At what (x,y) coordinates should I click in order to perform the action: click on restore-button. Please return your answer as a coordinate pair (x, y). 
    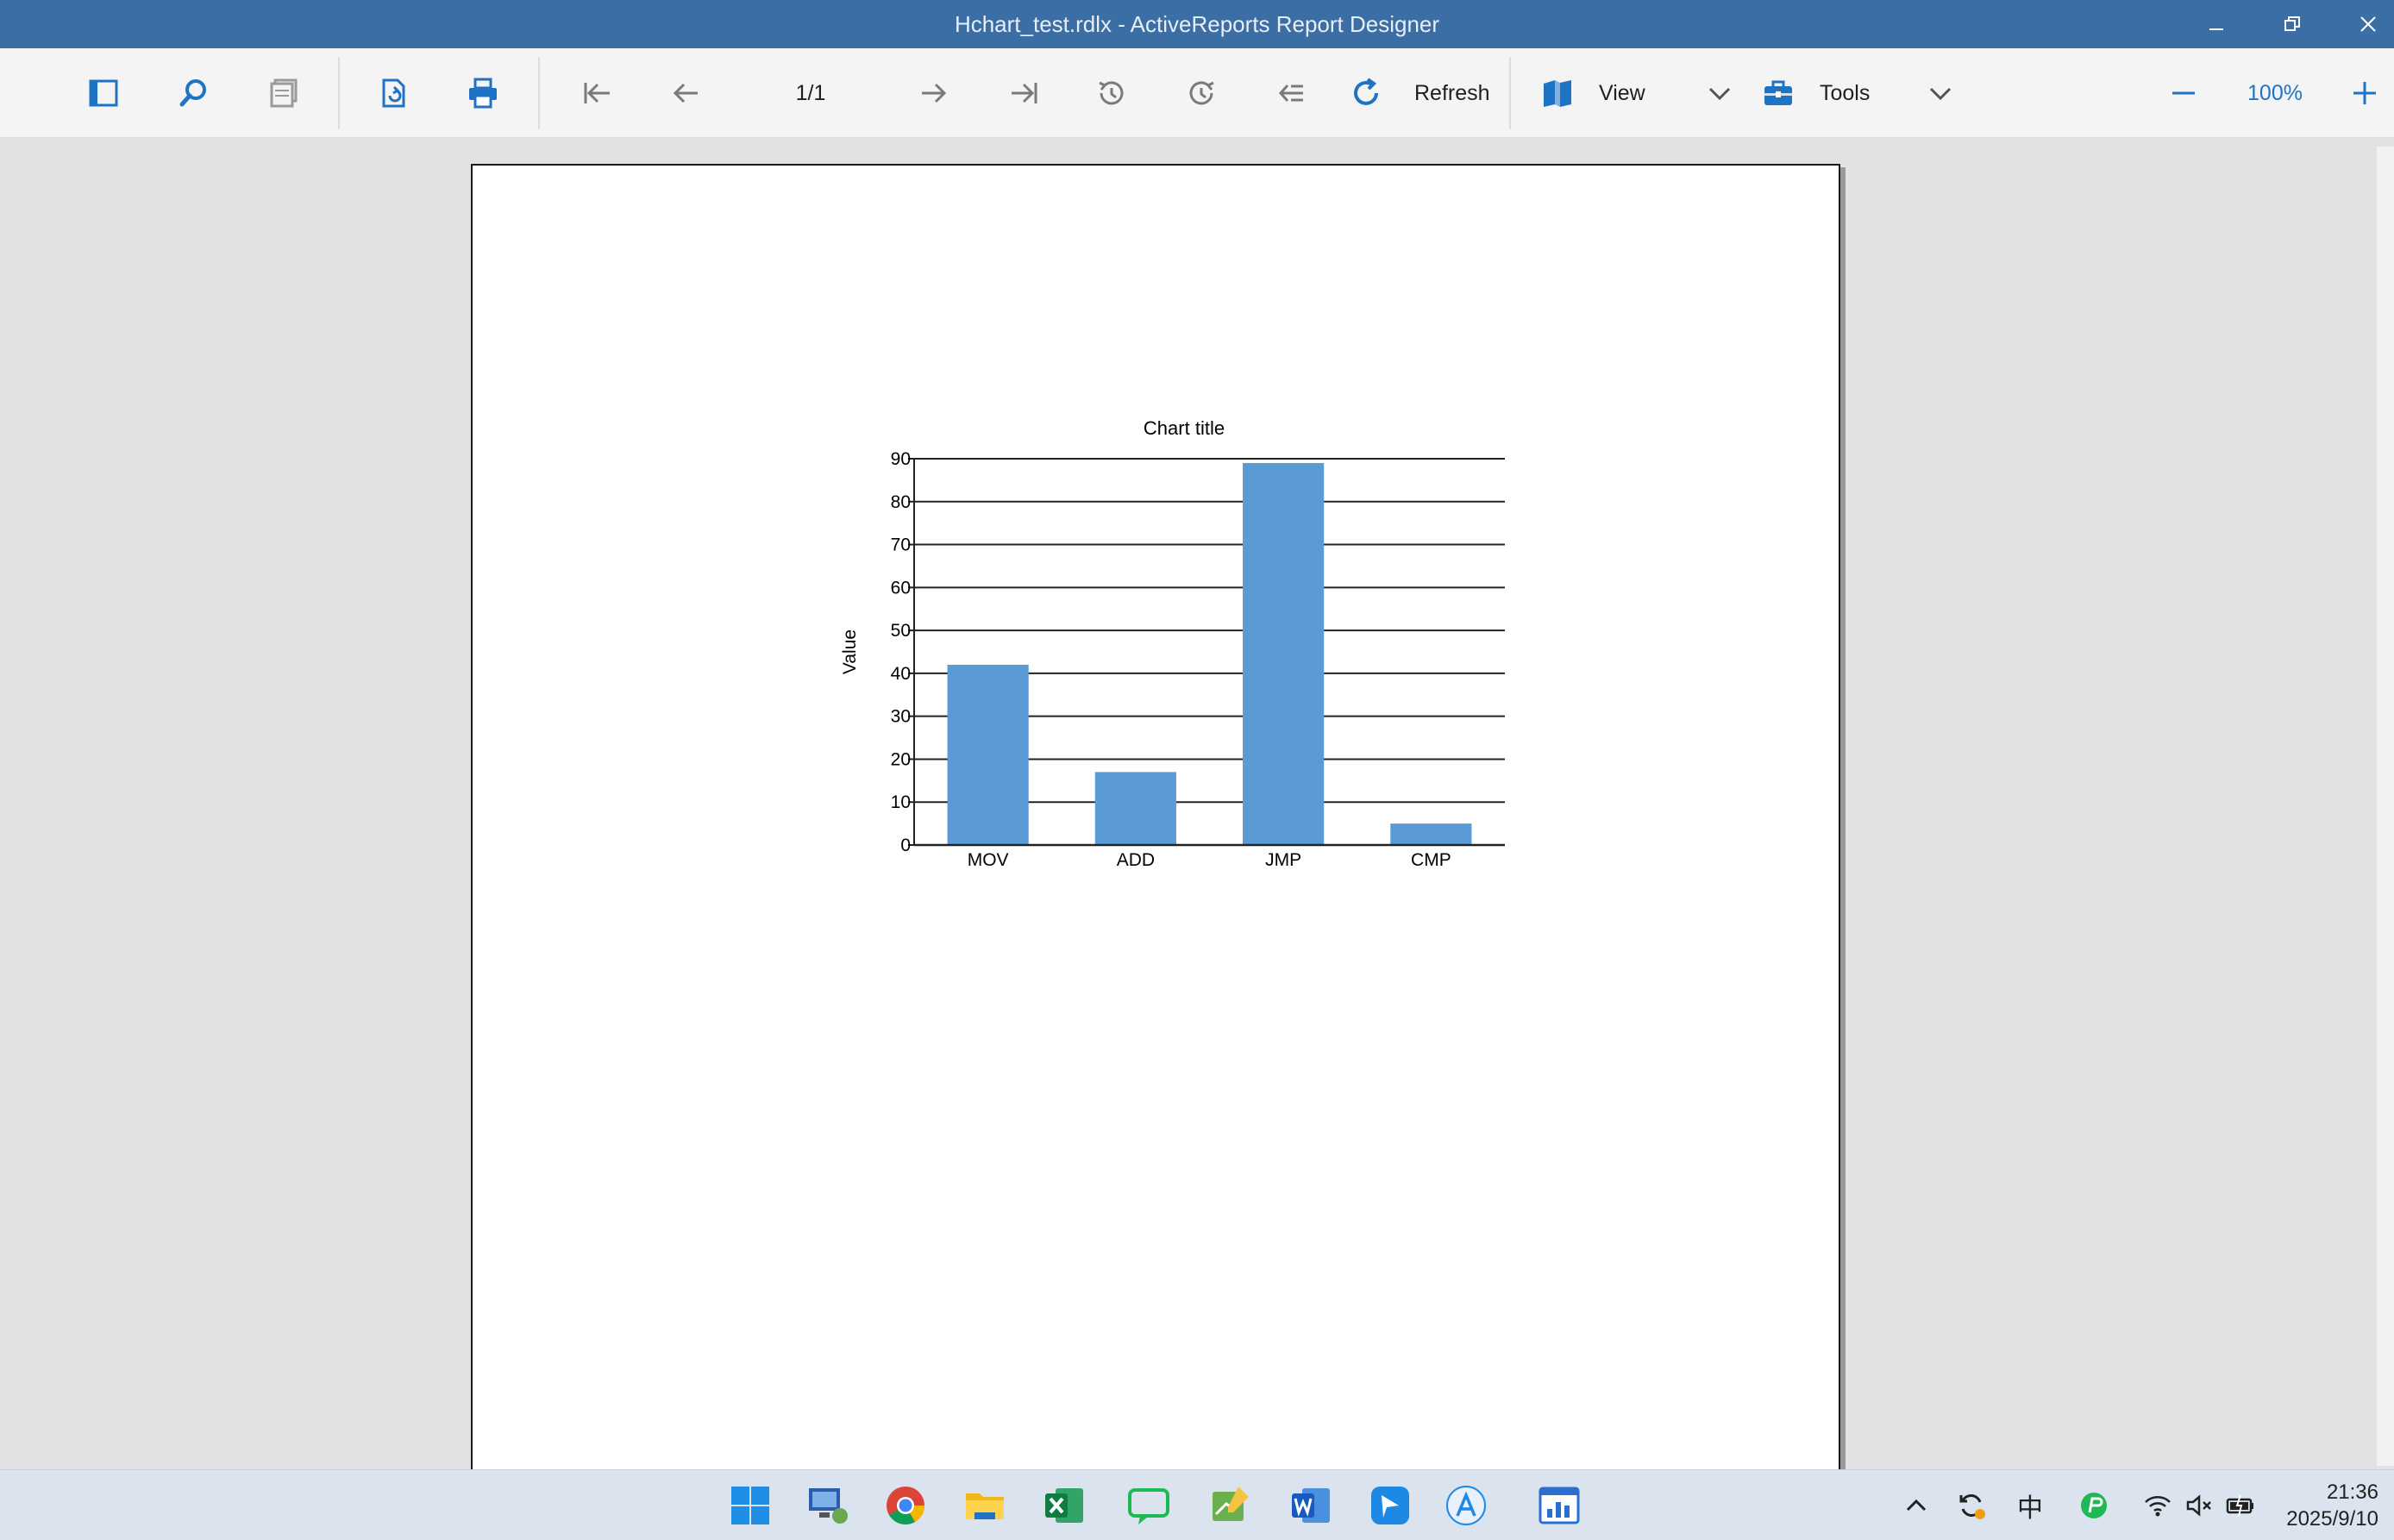
    Looking at the image, I should click on (2292, 24).